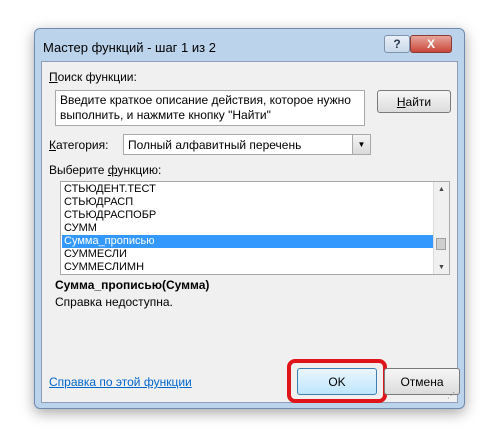 This screenshot has width=497, height=439. I want to click on dialog-title: Мастер функций - шаг 1 из 2, so click(129, 47).